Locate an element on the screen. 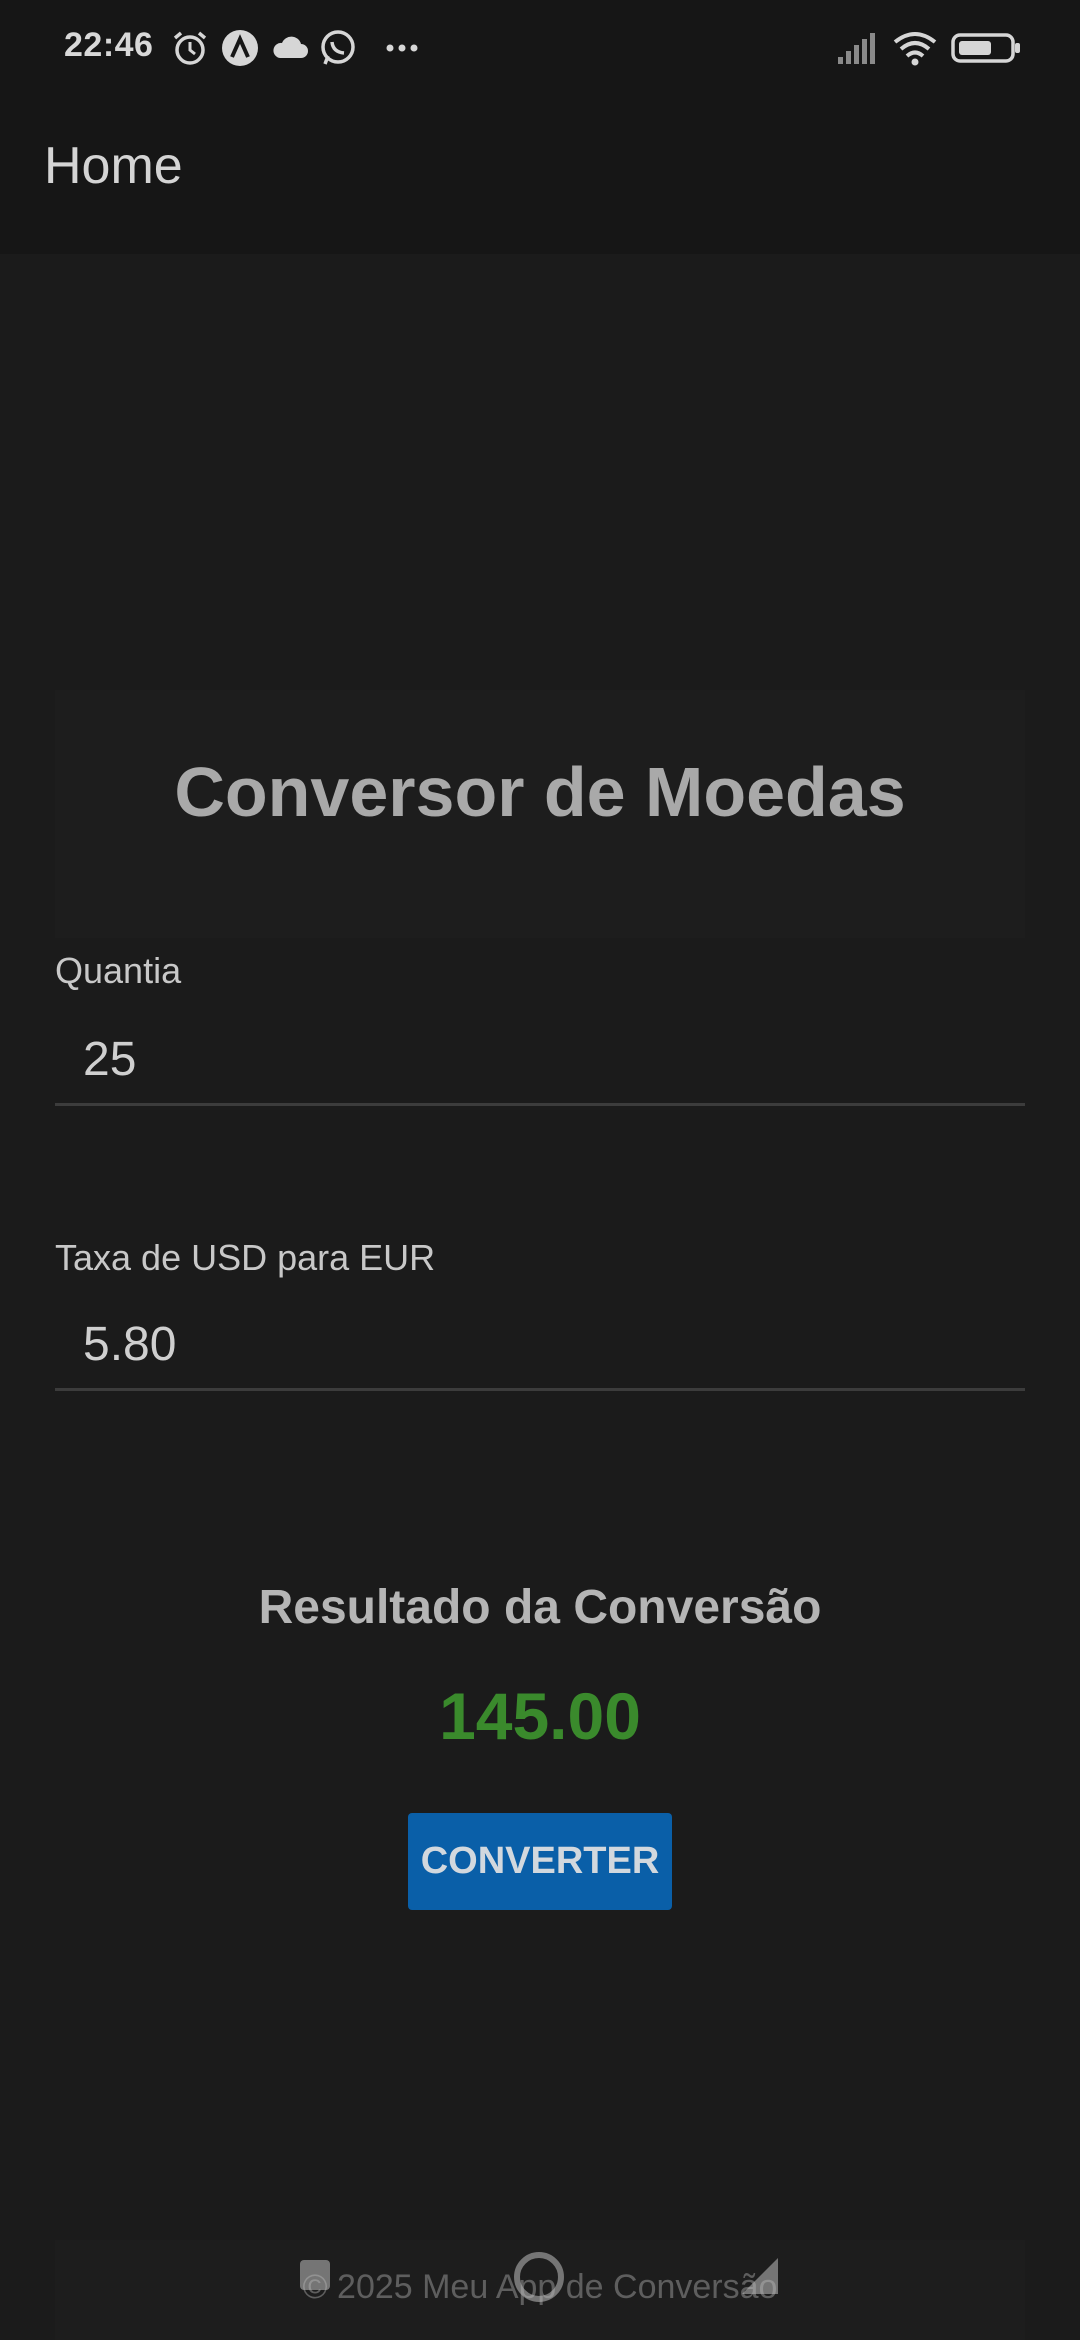 This screenshot has width=1080, height=2340. app-bar-title: Home is located at coordinates (113, 166).